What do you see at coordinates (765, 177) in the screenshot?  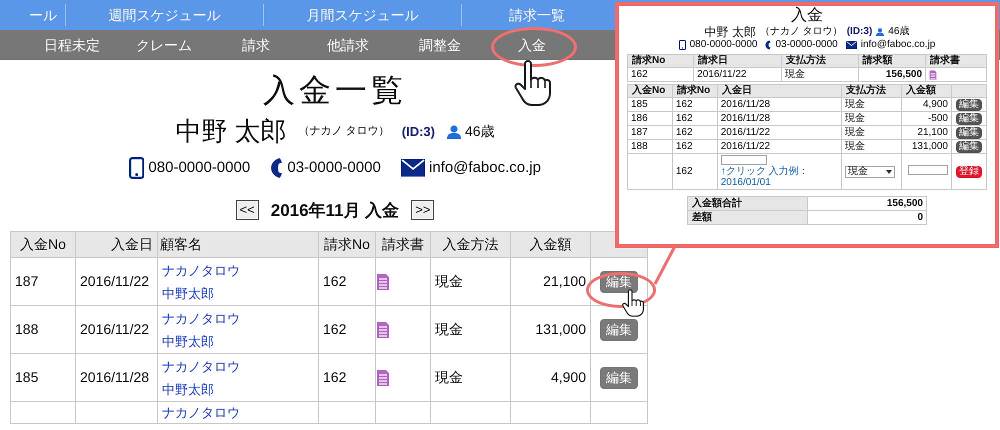 I see `date-hint: ↑クリック 入力例：2016/01/01` at bounding box center [765, 177].